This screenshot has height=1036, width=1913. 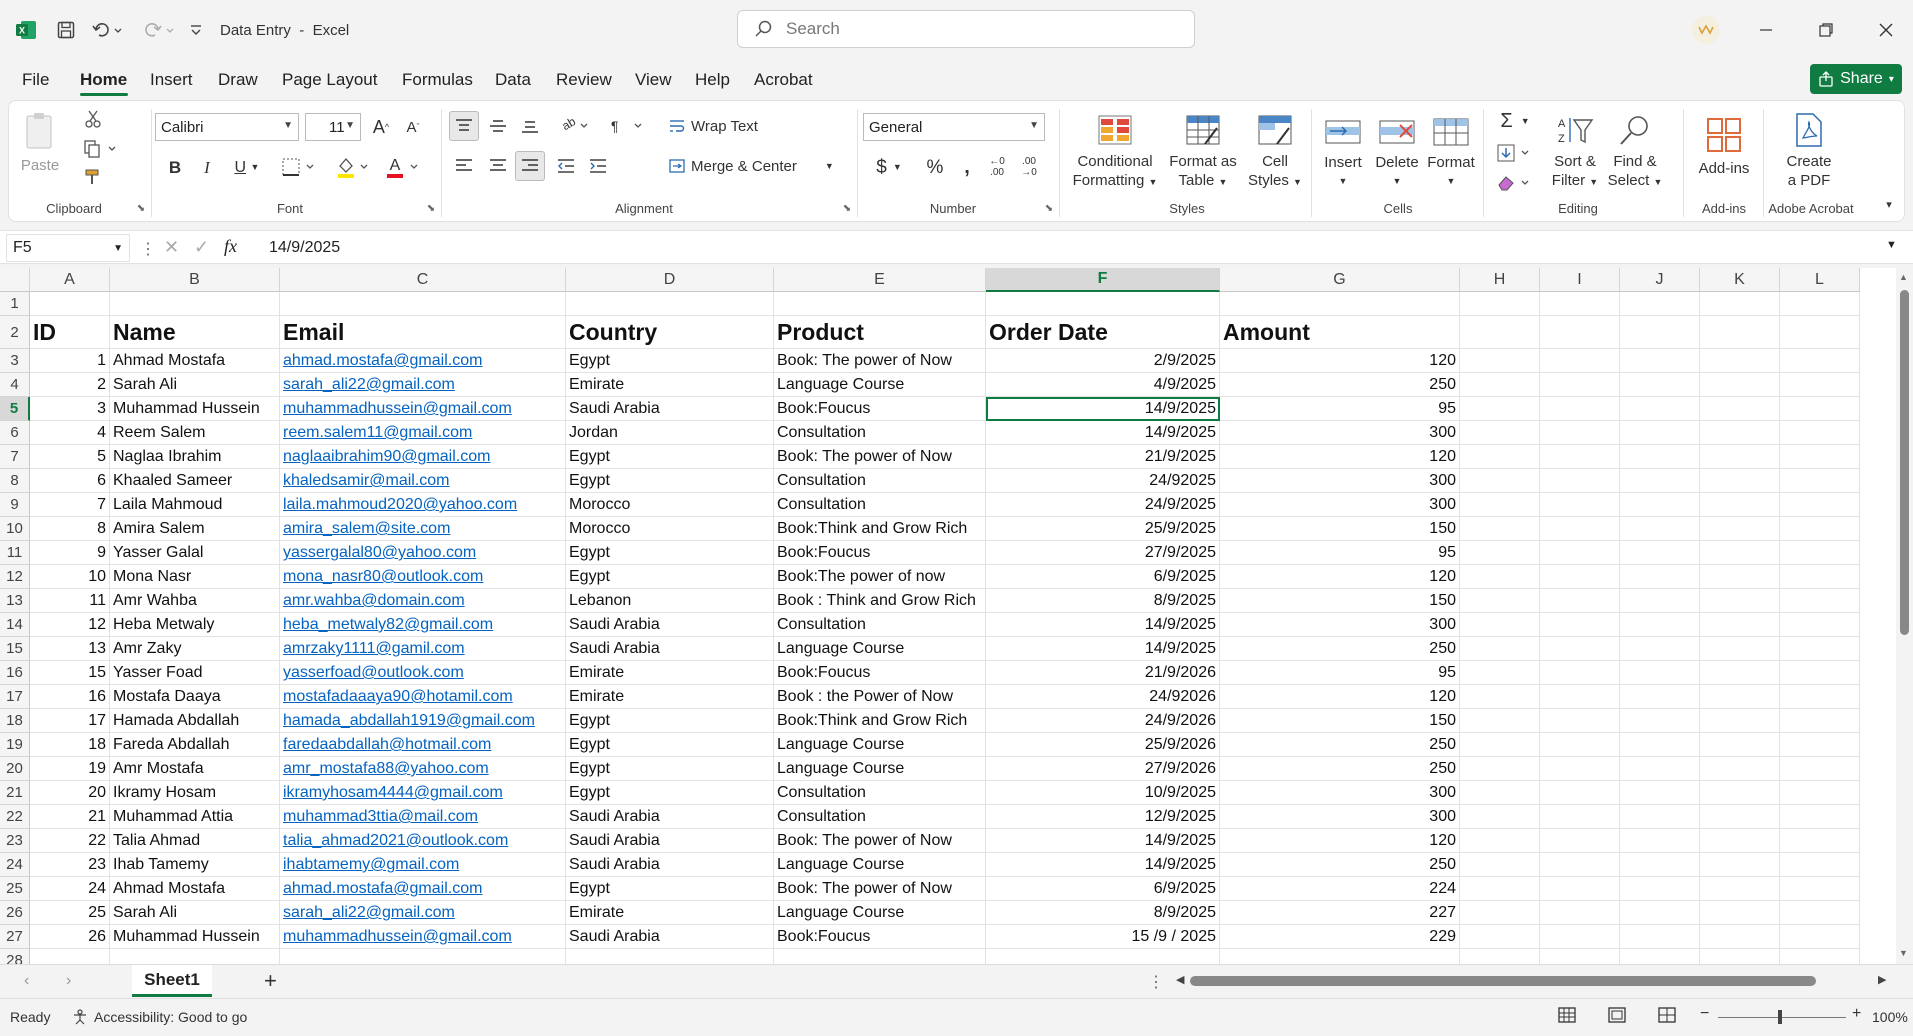 I want to click on column-header-c: C, so click(x=423, y=280).